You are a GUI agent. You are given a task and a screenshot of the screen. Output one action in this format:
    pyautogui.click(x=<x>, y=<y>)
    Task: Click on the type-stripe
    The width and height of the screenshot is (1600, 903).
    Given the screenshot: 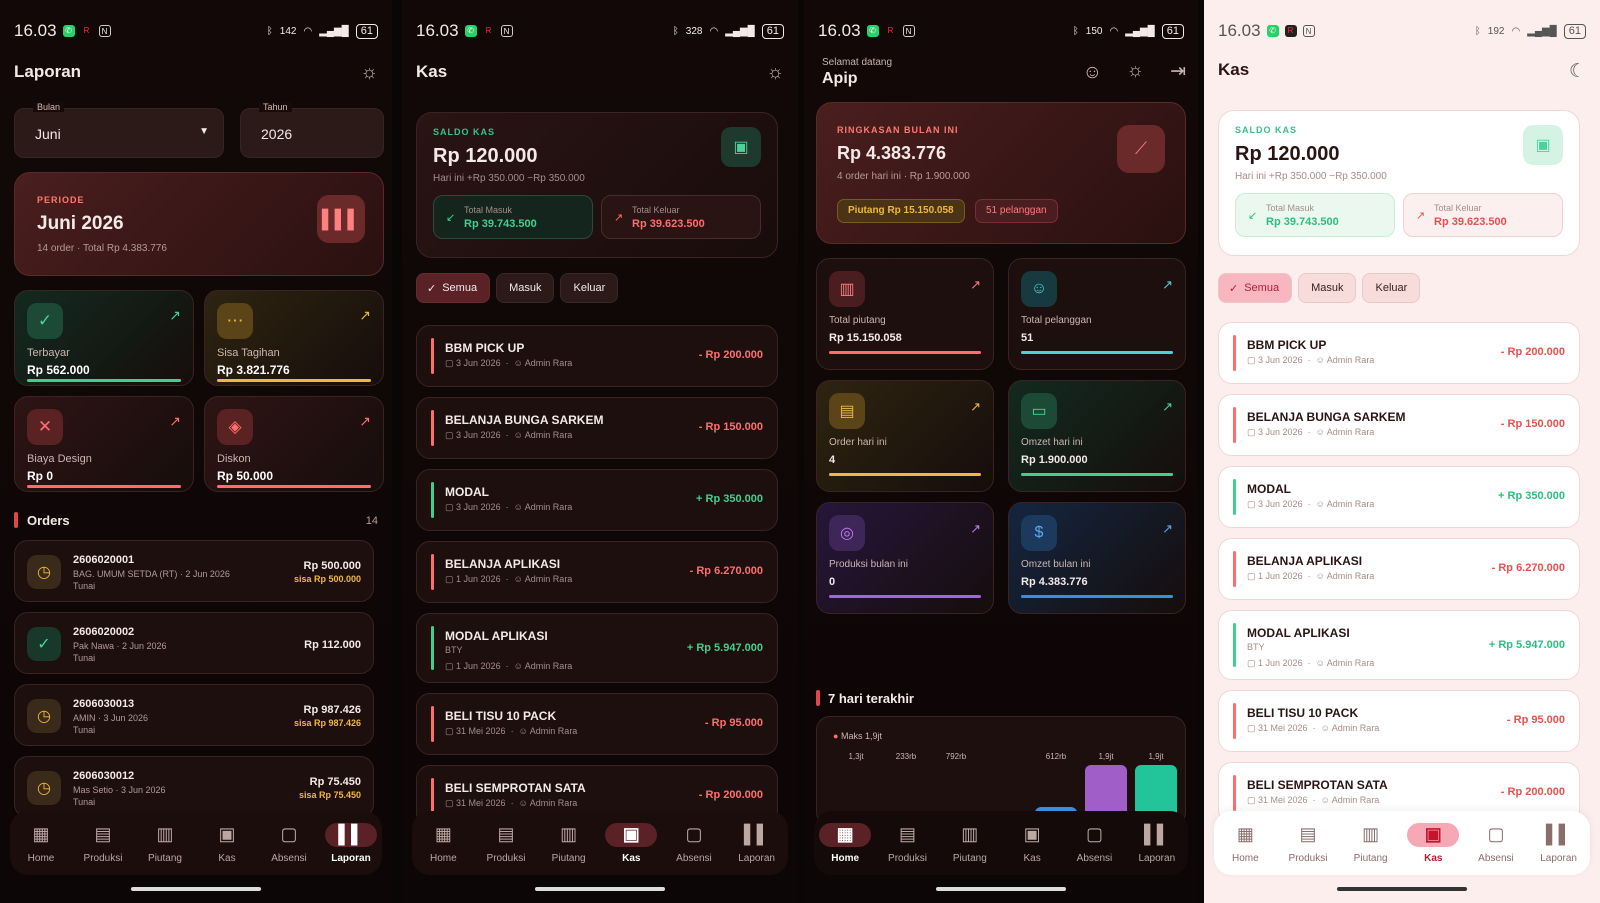 What is the action you would take?
    pyautogui.click(x=1234, y=497)
    